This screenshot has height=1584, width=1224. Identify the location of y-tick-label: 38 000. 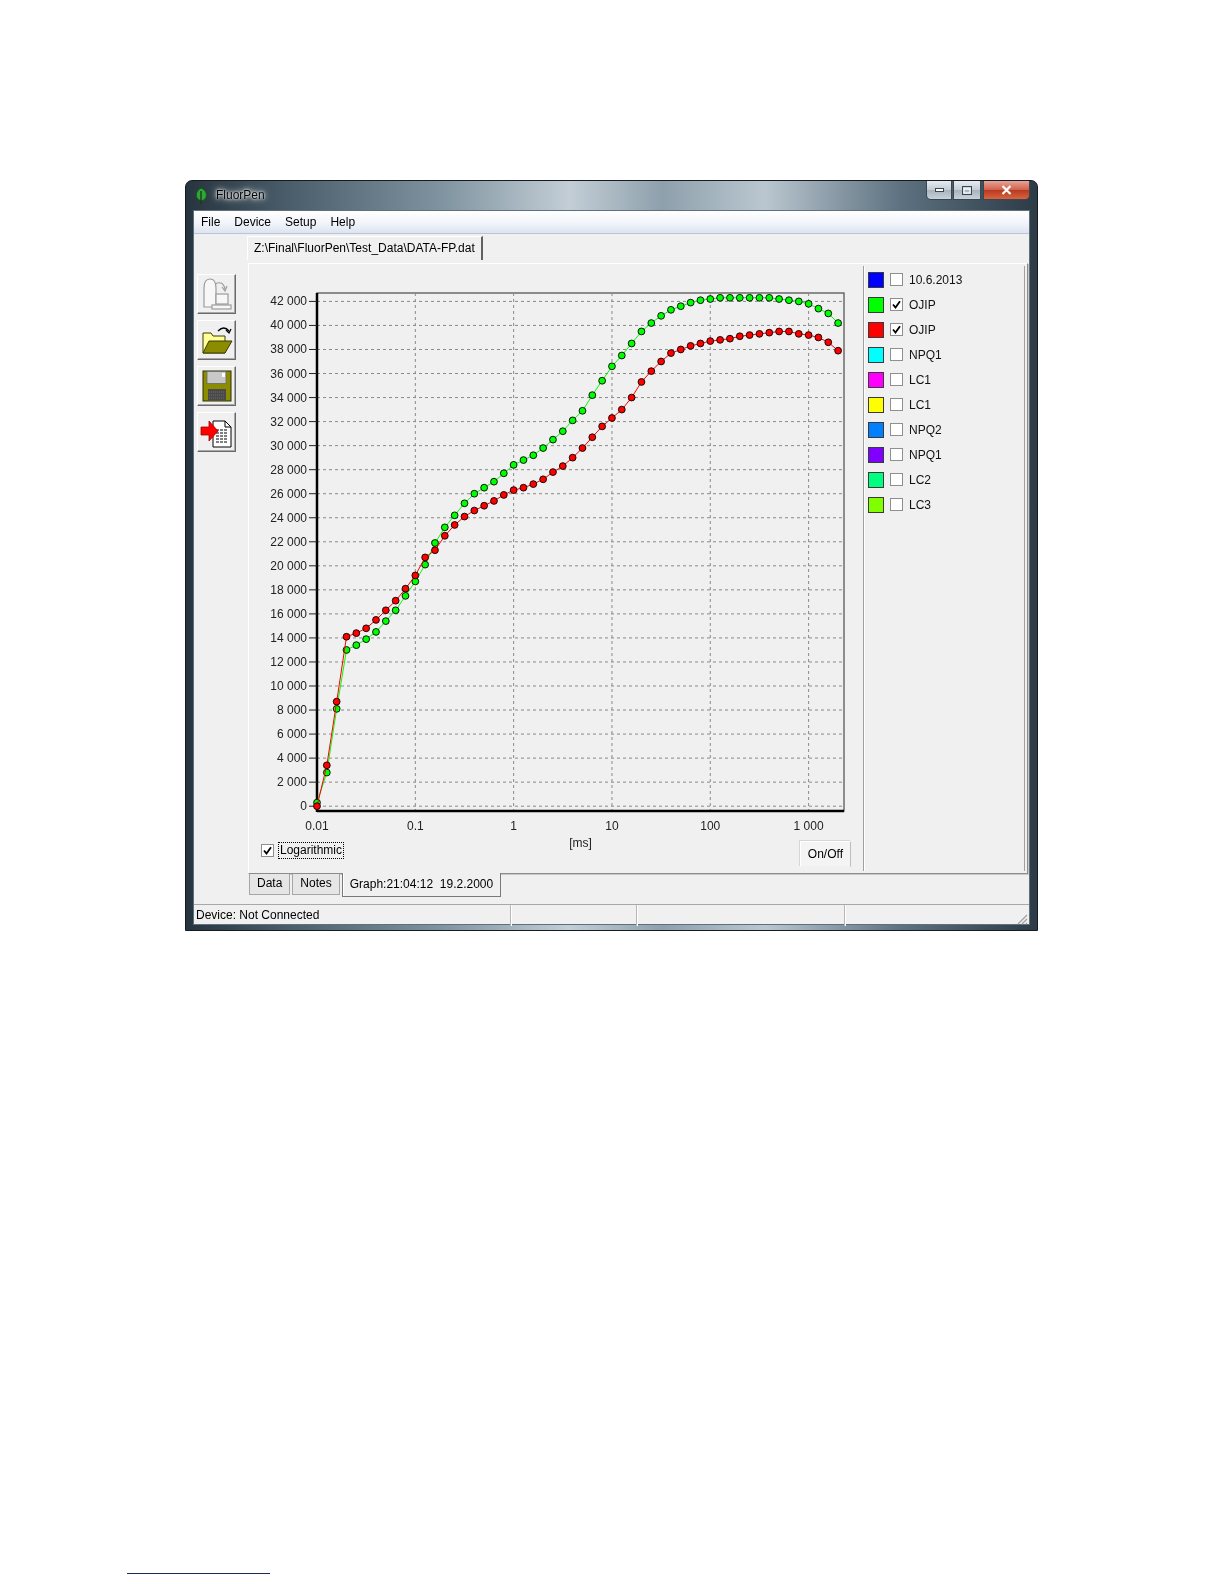
(288, 349).